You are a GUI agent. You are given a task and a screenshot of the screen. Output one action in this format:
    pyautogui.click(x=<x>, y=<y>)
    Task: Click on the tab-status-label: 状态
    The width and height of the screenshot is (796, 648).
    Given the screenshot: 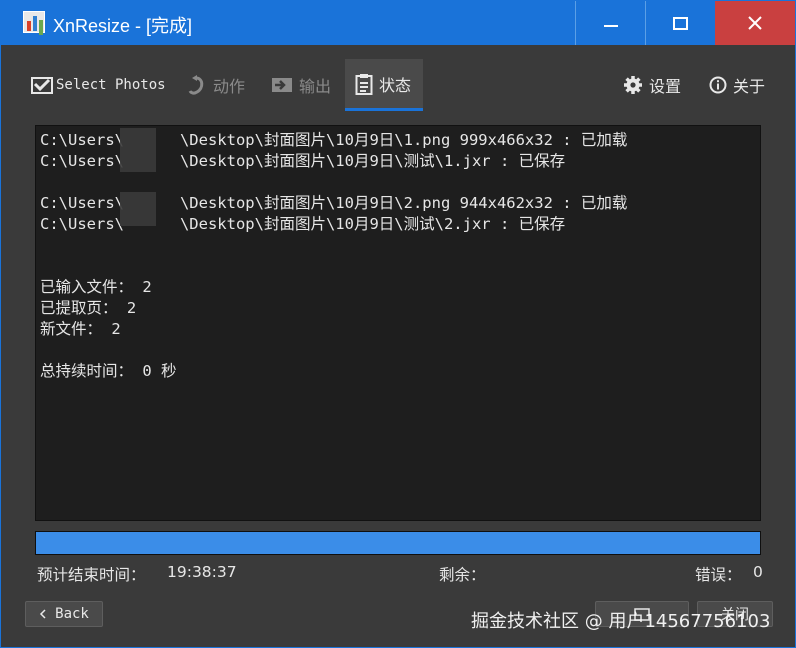 What is the action you would take?
    pyautogui.click(x=395, y=85)
    